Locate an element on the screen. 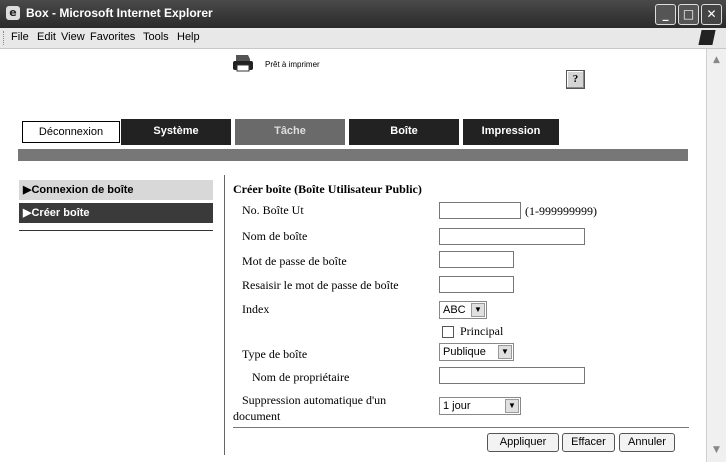 The height and width of the screenshot is (462, 726). box-password-label: Mot de passe de boîte is located at coordinates (294, 261).